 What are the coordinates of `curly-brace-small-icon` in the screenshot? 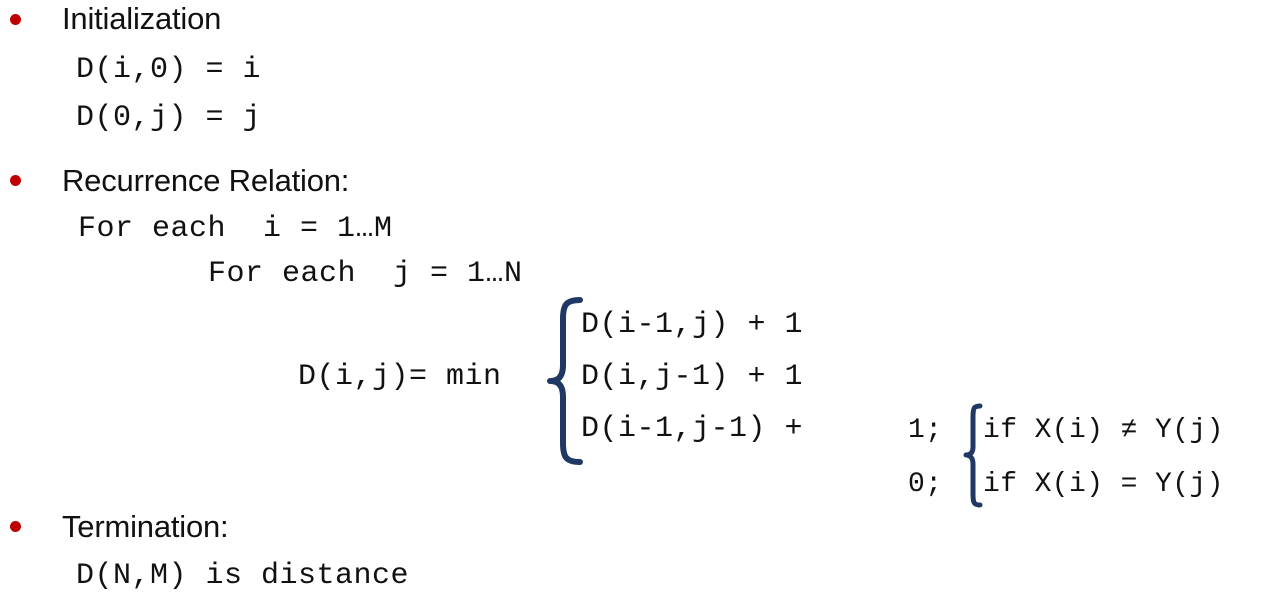 It's located at (974, 456).